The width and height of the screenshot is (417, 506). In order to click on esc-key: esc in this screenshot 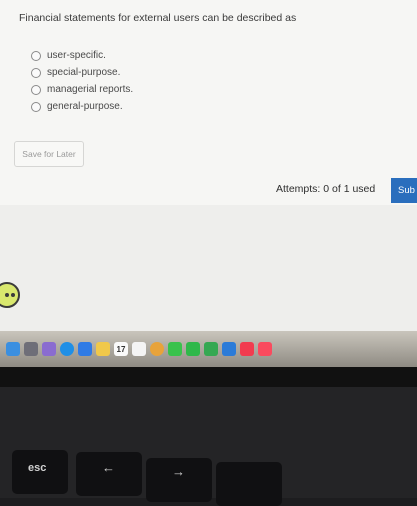, I will do `click(40, 472)`.